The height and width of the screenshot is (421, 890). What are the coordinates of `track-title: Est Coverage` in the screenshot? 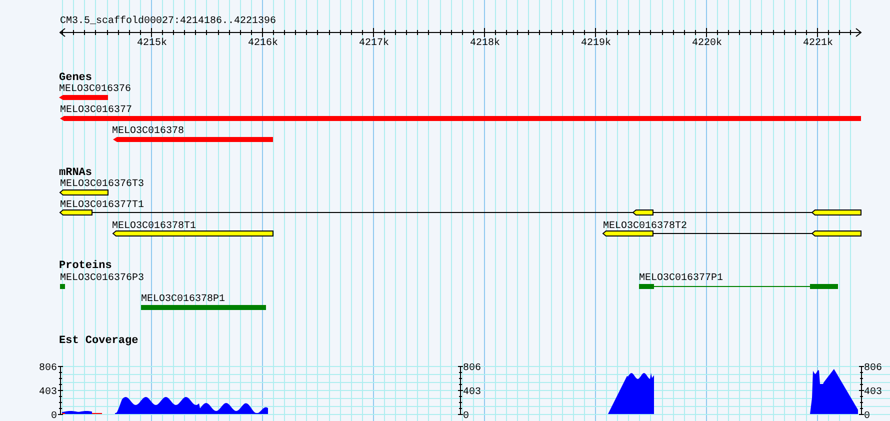 It's located at (98, 341).